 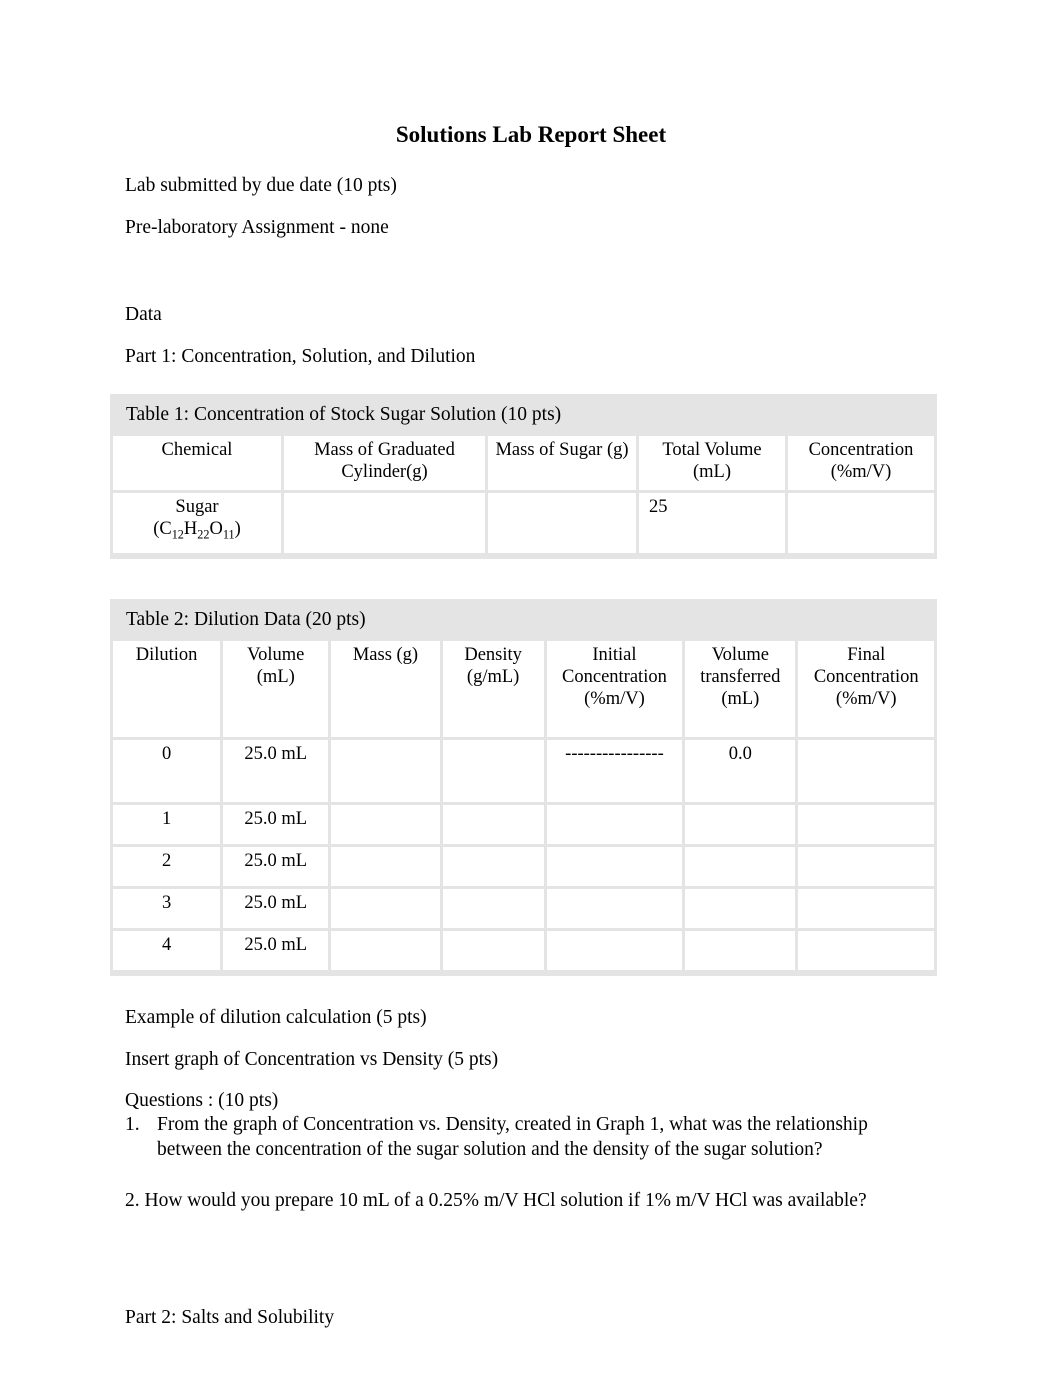 I want to click on table-row: Sugar (C12H22O11) 25, so click(x=523, y=523).